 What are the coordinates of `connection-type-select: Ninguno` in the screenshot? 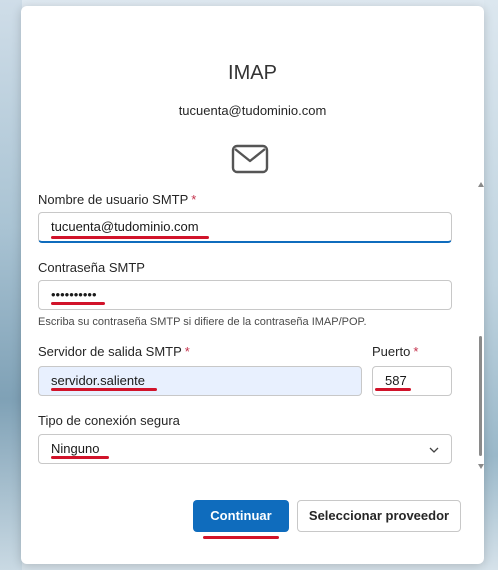 It's located at (245, 449).